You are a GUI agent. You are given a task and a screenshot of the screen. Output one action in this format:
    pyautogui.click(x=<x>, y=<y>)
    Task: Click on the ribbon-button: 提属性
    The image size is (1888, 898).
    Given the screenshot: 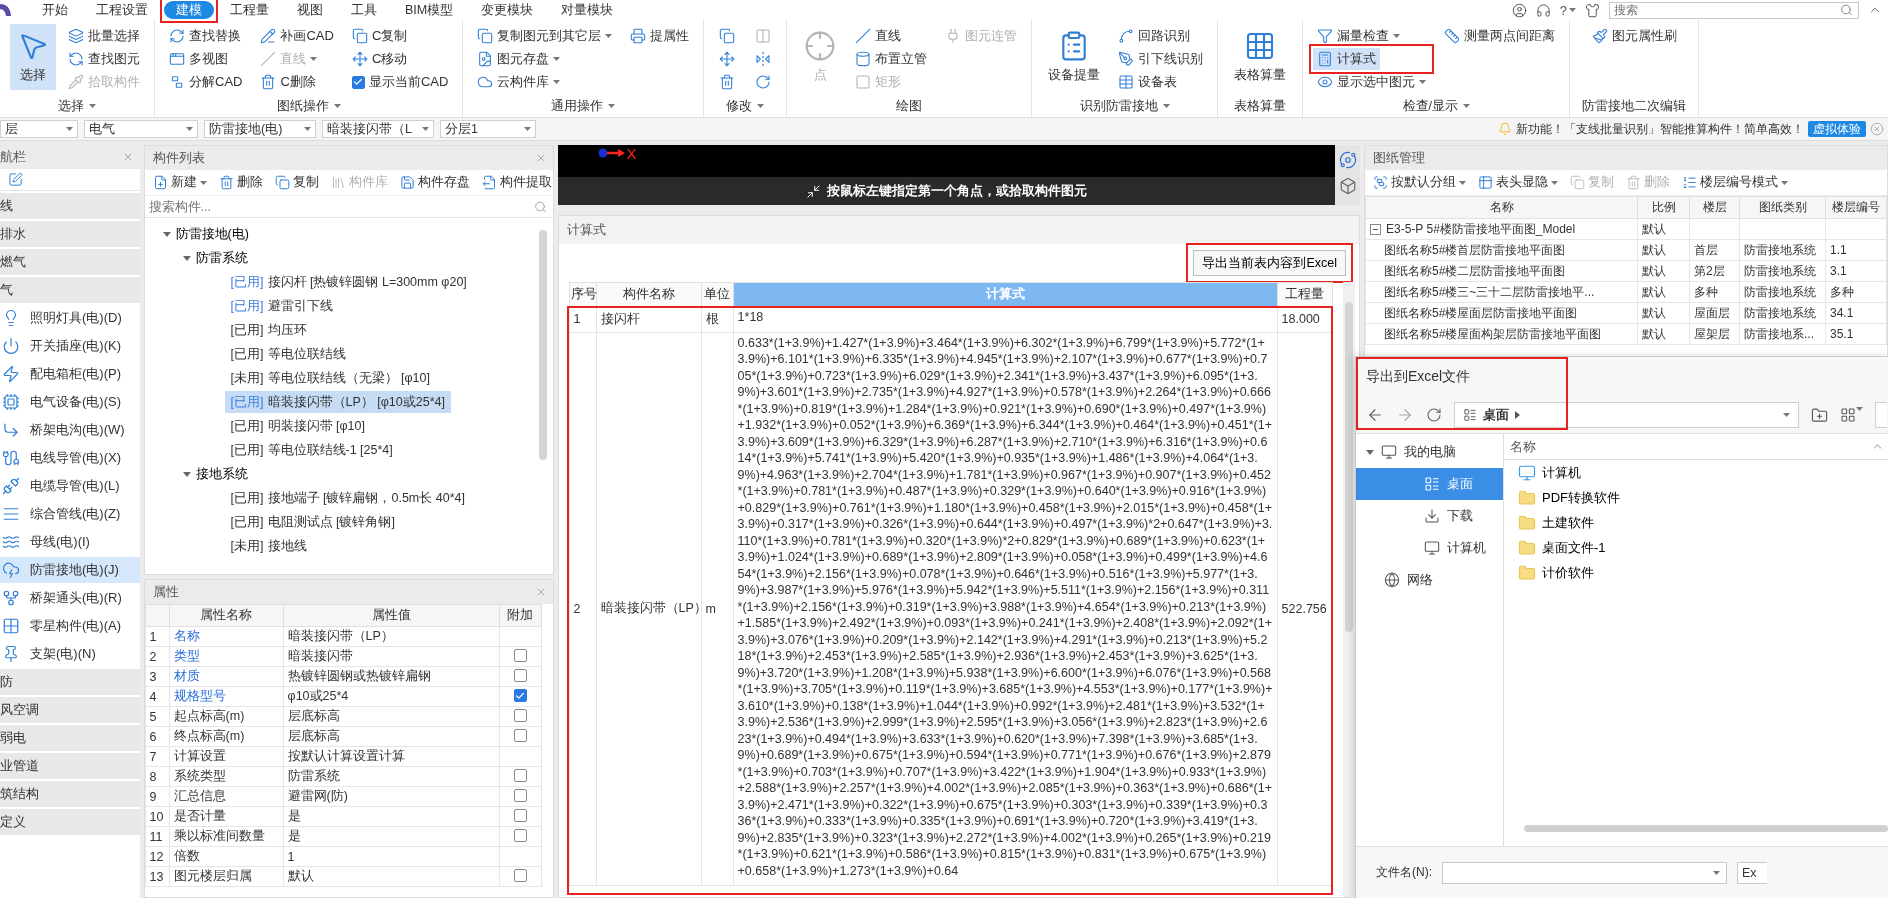 What is the action you would take?
    pyautogui.click(x=660, y=36)
    